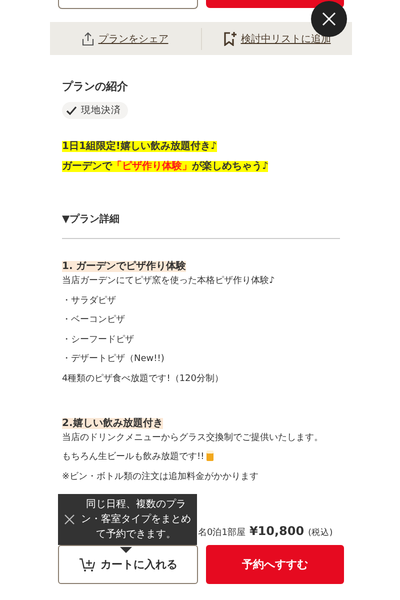 Image resolution: width=400 pixels, height=600 pixels. What do you see at coordinates (126, 550) in the screenshot?
I see `tooltip-pointer` at bounding box center [126, 550].